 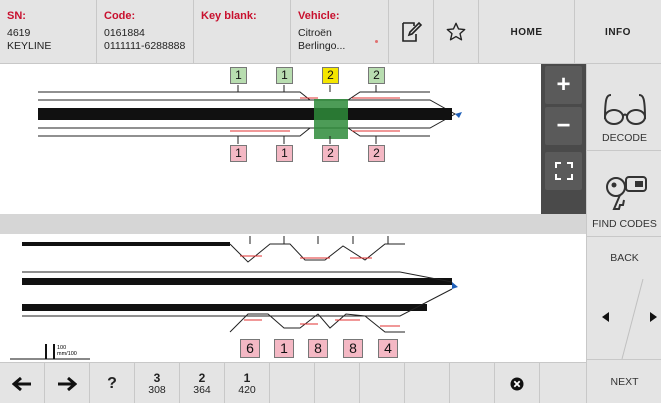 I want to click on right-sidebar: DECODE FIND CODES BACK NEXT, so click(x=623, y=233).